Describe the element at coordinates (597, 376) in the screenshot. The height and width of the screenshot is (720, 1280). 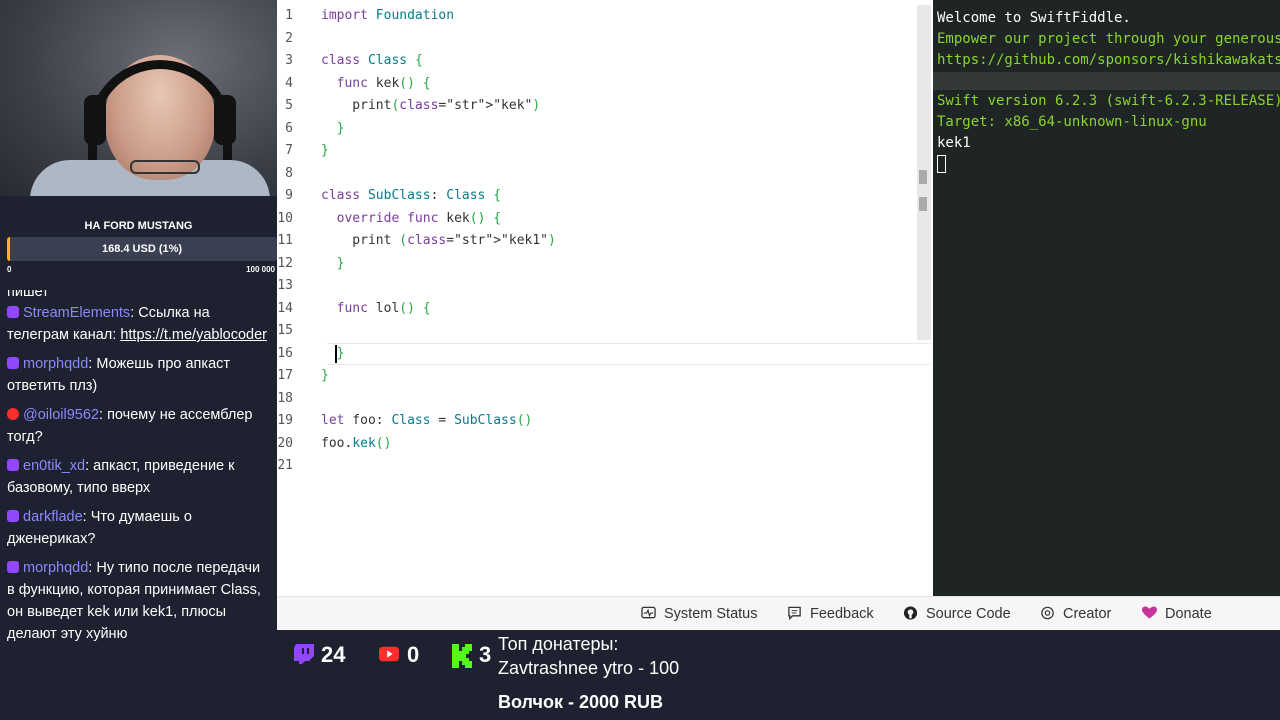
I see `code-line: 17}` at that location.